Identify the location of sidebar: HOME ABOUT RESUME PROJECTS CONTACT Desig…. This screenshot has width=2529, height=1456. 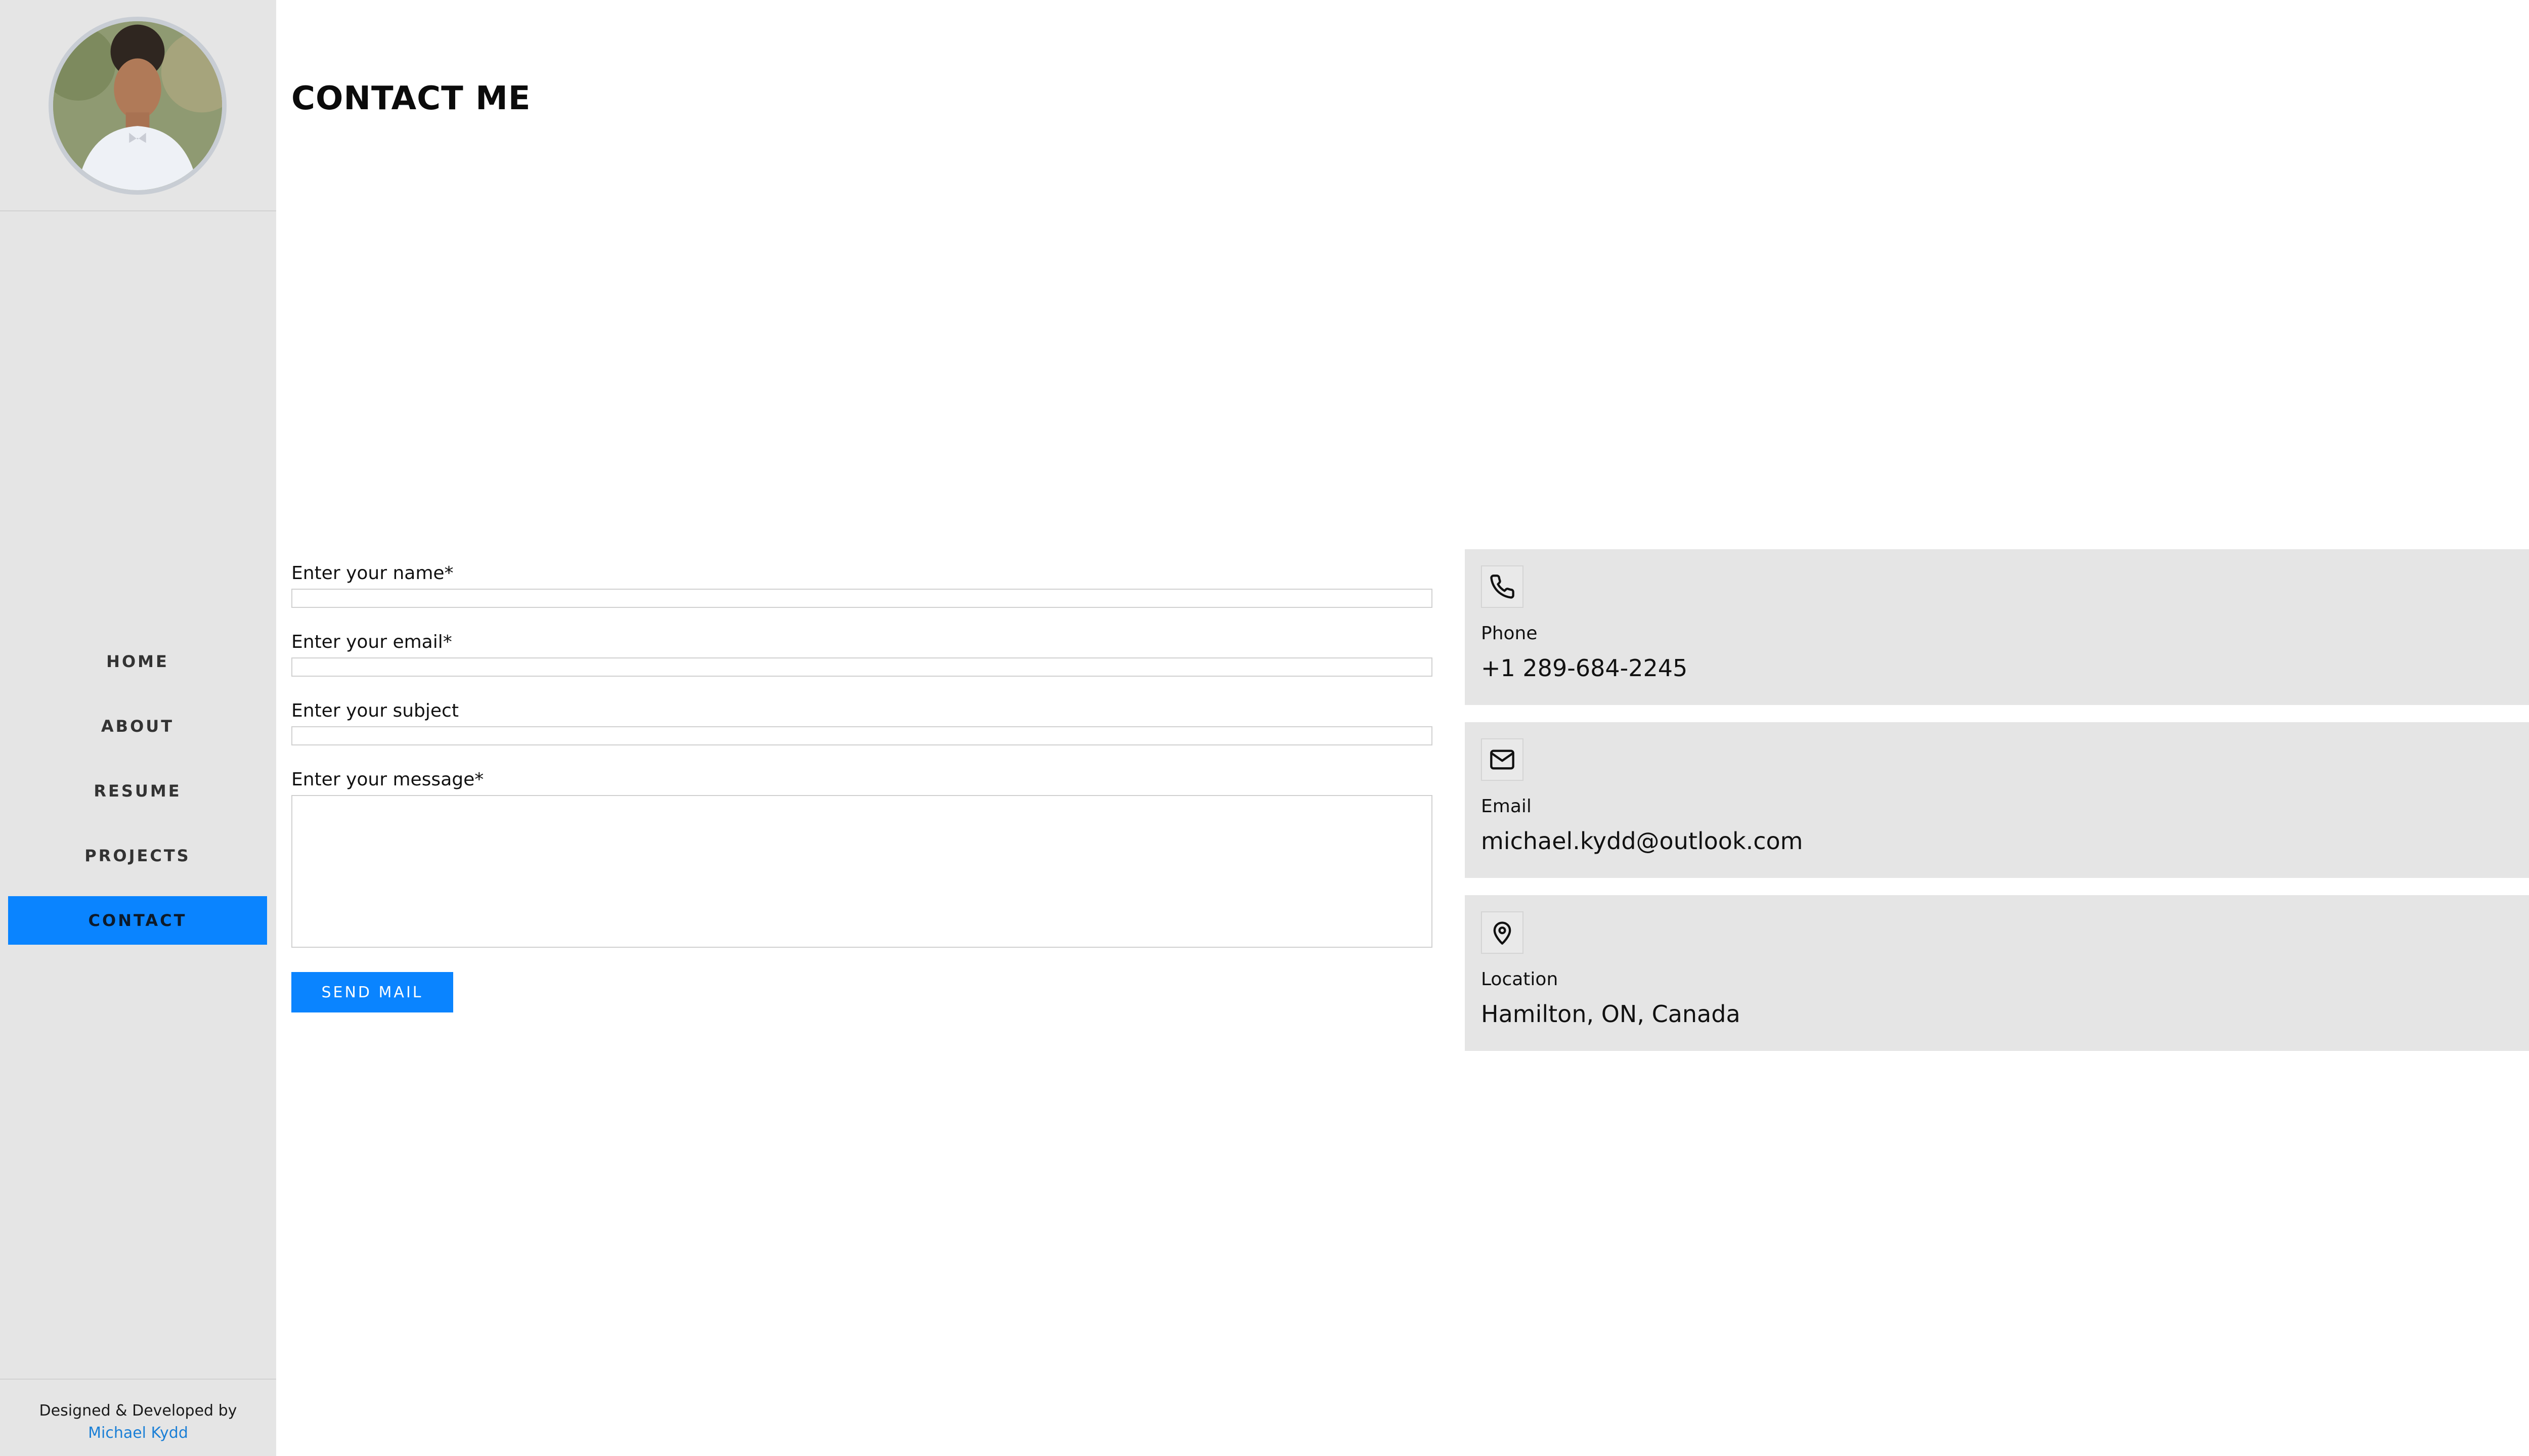
(138, 728).